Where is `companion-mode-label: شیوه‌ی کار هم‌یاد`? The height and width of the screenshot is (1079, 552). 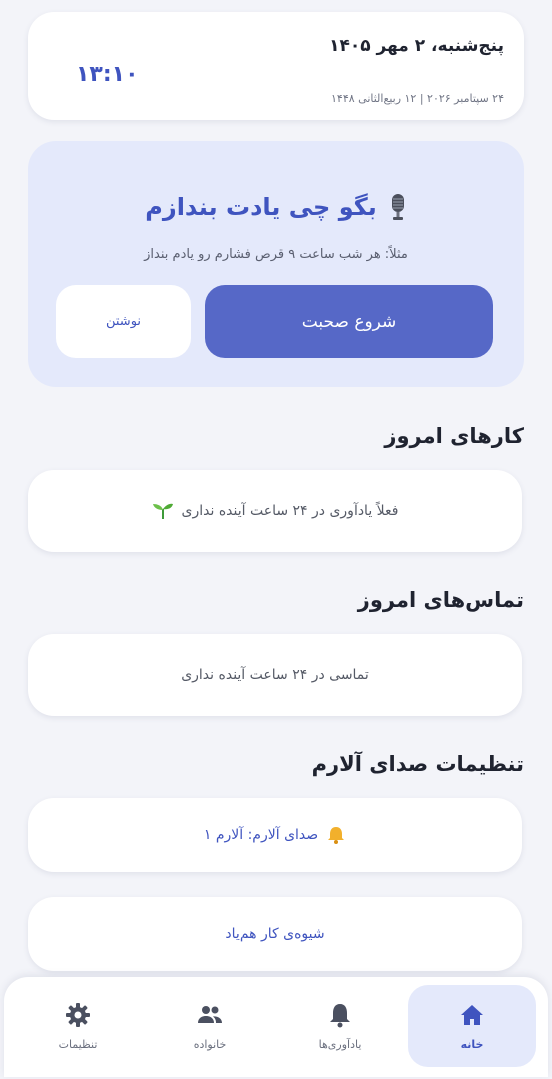 companion-mode-label: شیوه‌ی کار هم‌یاد is located at coordinates (275, 934).